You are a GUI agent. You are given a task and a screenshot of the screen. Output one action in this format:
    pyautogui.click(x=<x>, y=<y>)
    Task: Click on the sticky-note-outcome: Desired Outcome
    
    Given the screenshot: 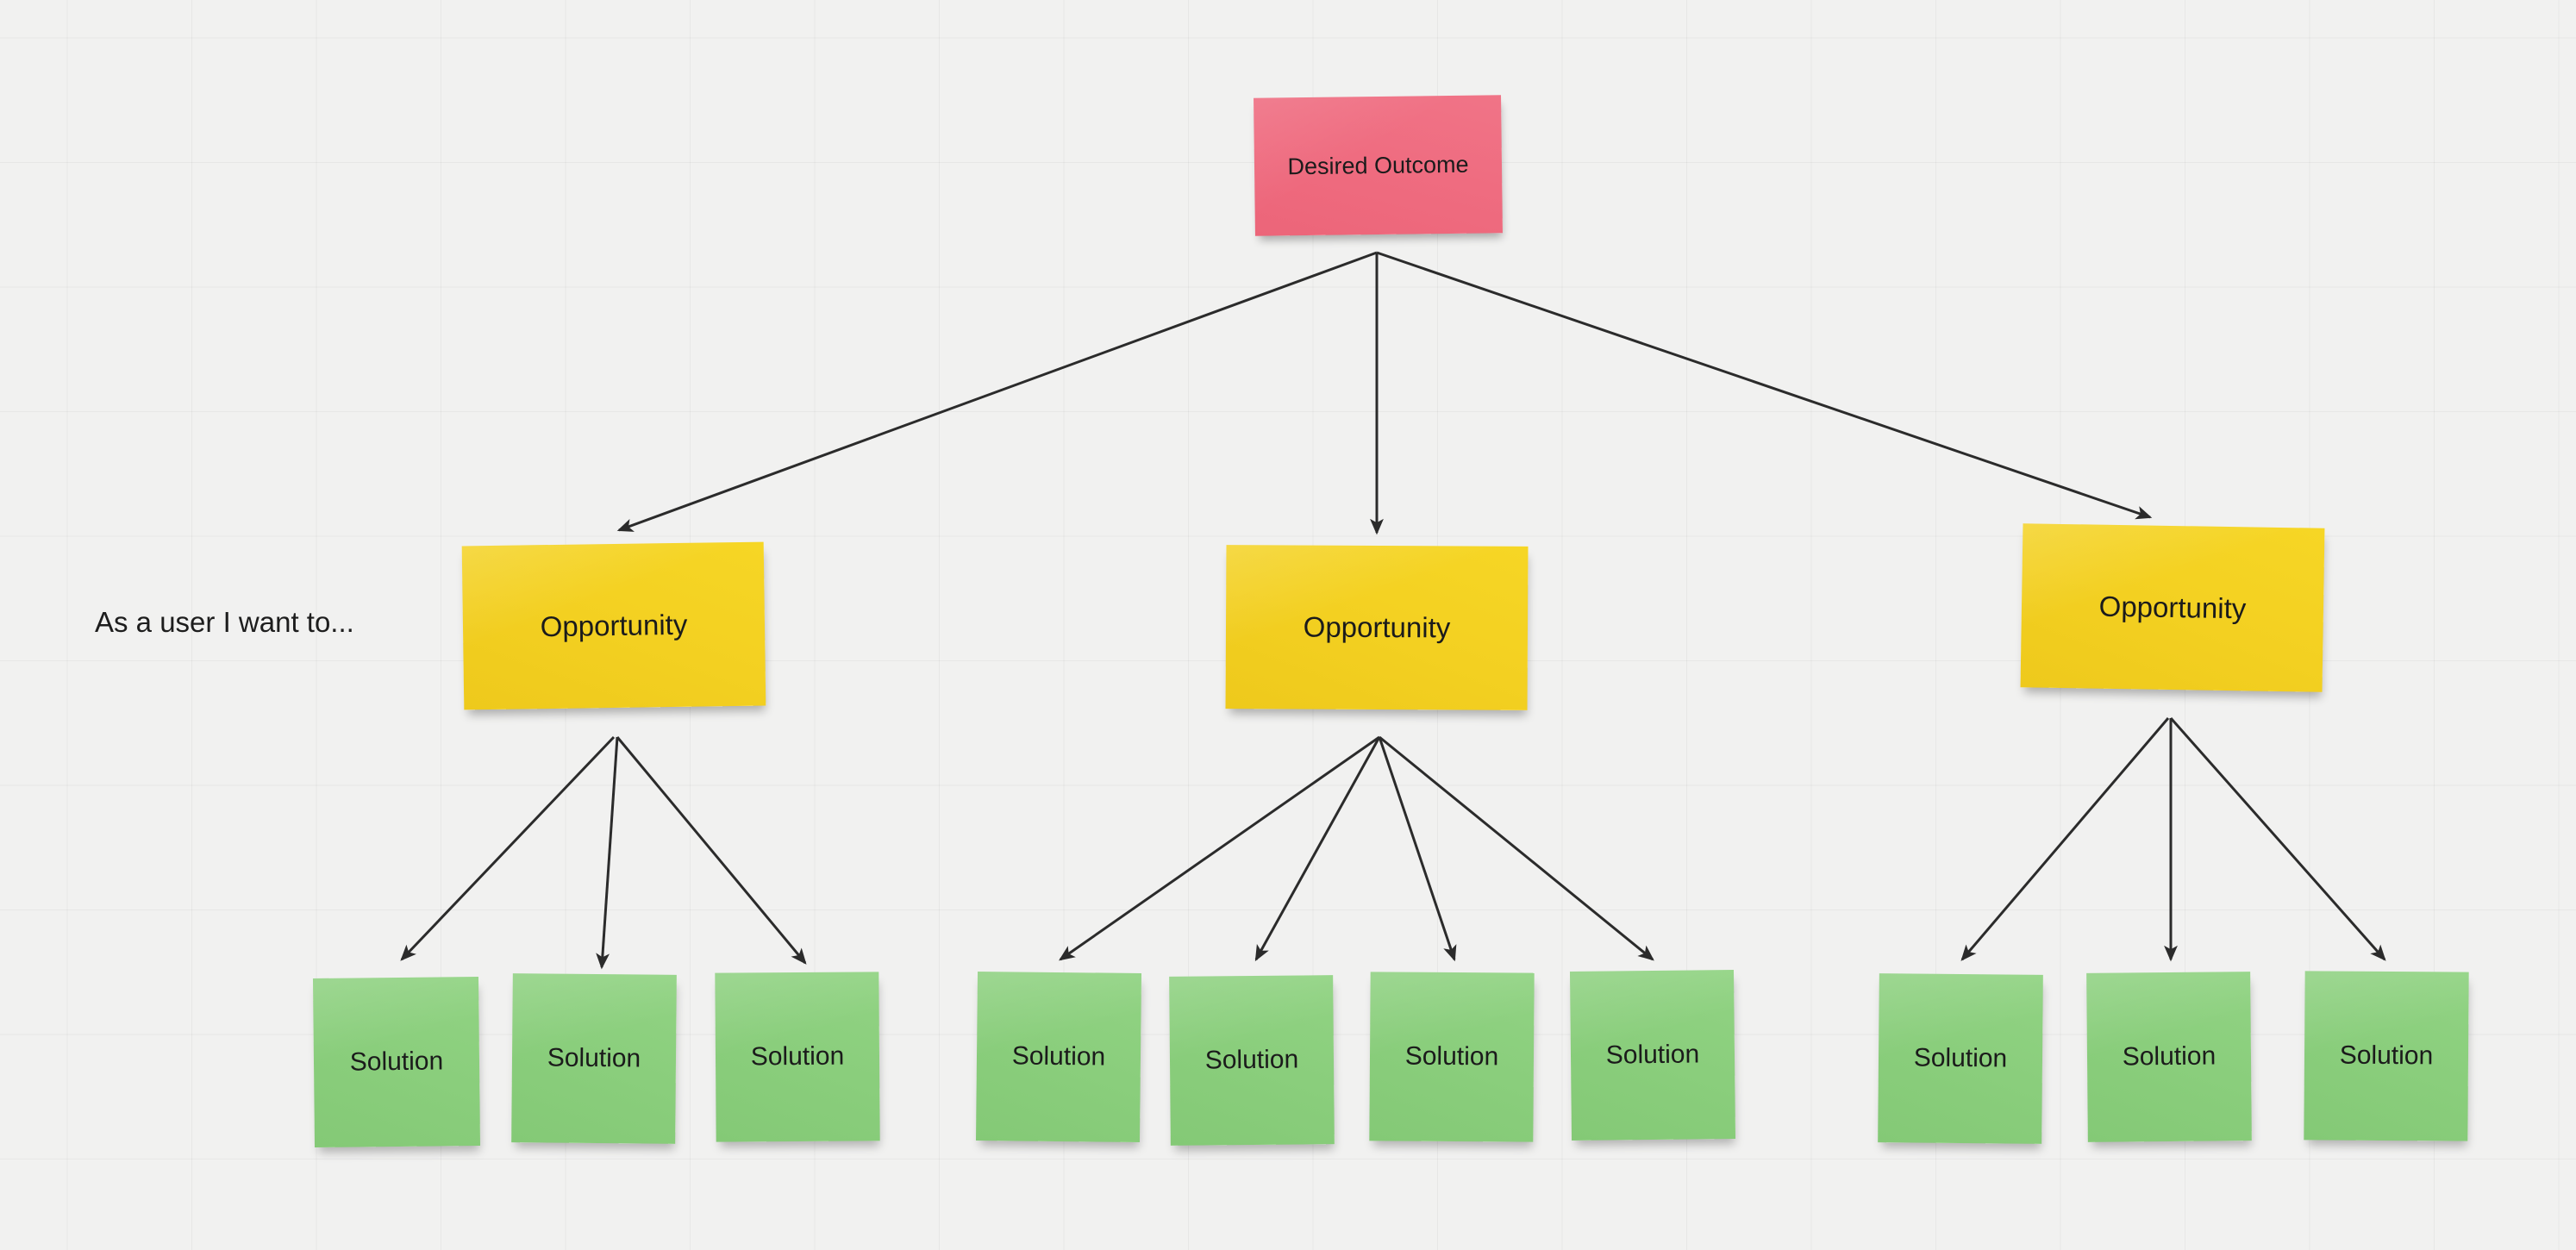 What is the action you would take?
    pyautogui.click(x=1379, y=165)
    